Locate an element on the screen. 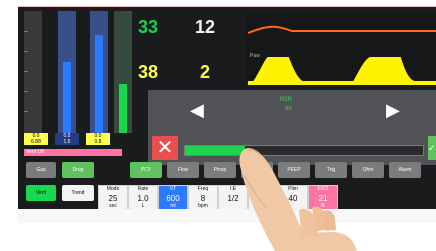 The width and height of the screenshot is (436, 251). alarm-strip: Vent Off is located at coordinates (73, 152).